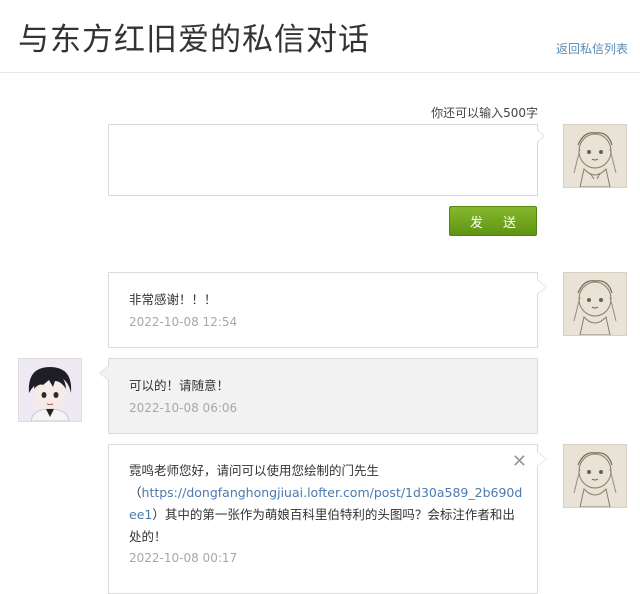  I want to click on message-compose-box, so click(326, 160).